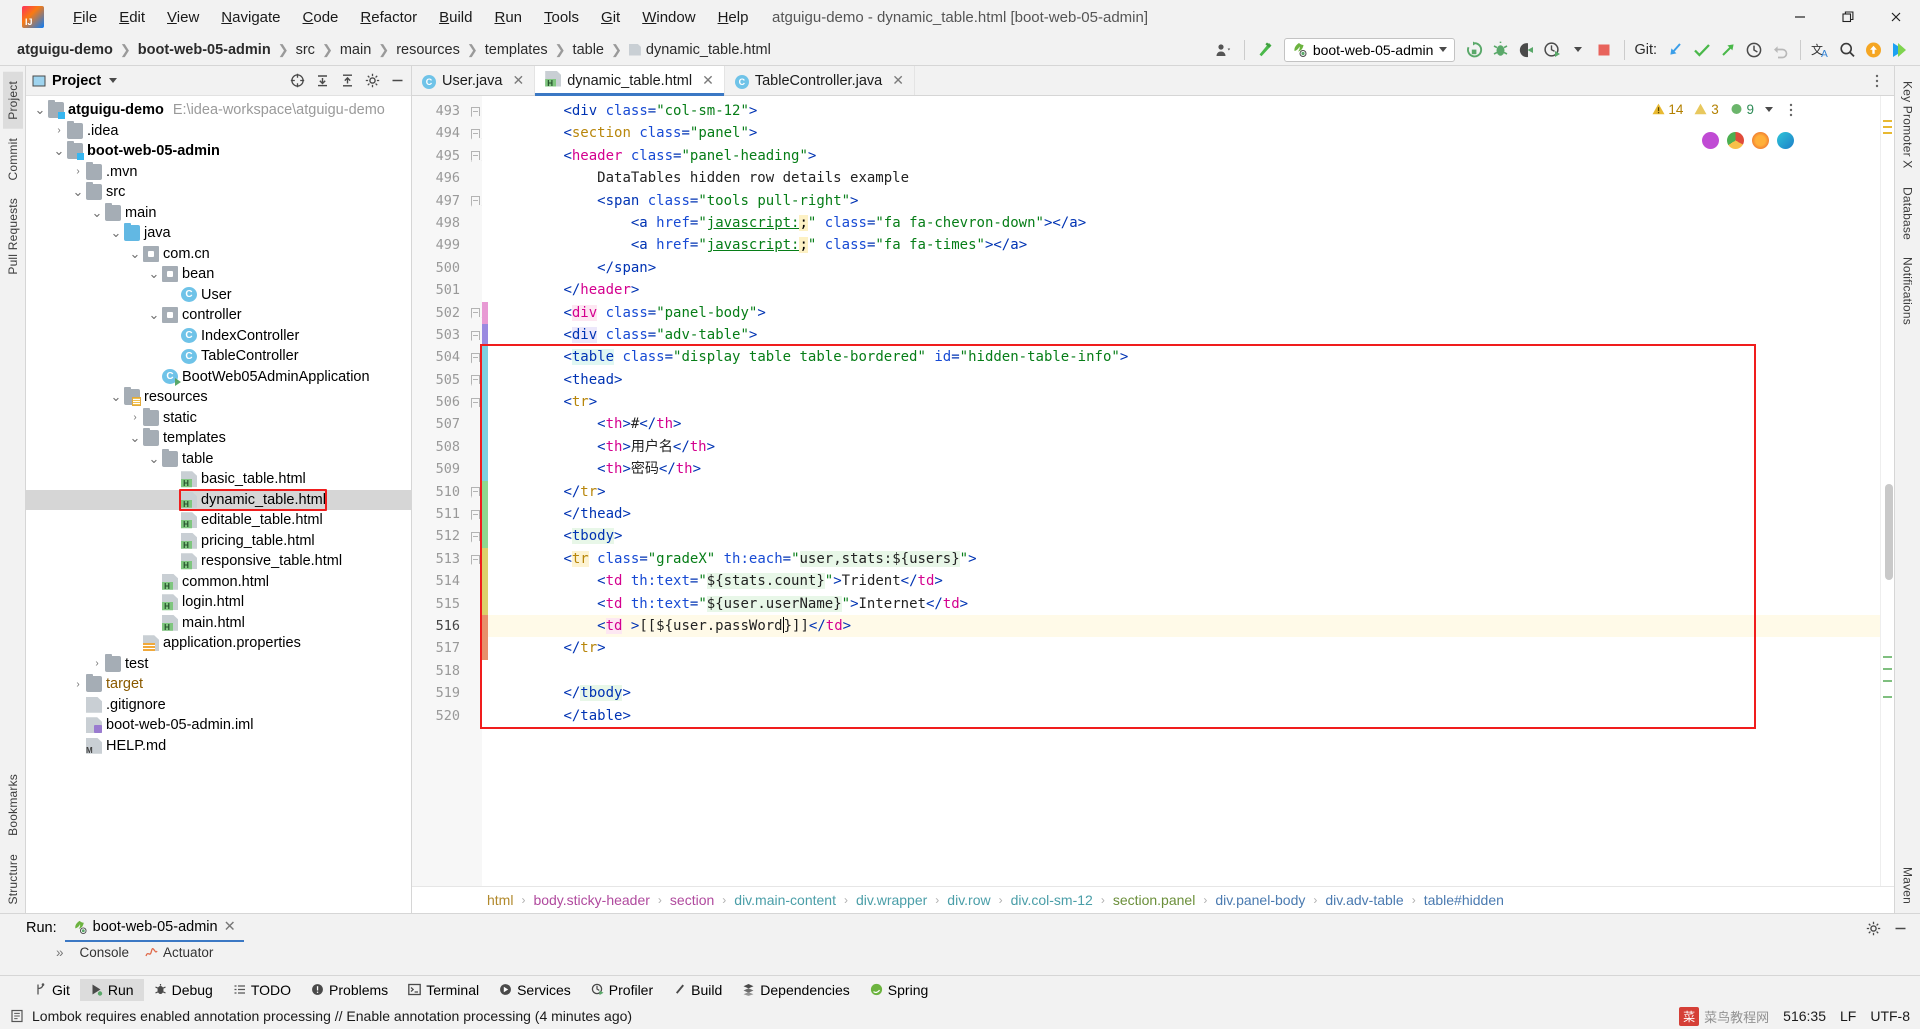 The height and width of the screenshot is (1029, 1920). Describe the element at coordinates (1821, 50) in the screenshot. I see `translate-icon: 文A` at that location.